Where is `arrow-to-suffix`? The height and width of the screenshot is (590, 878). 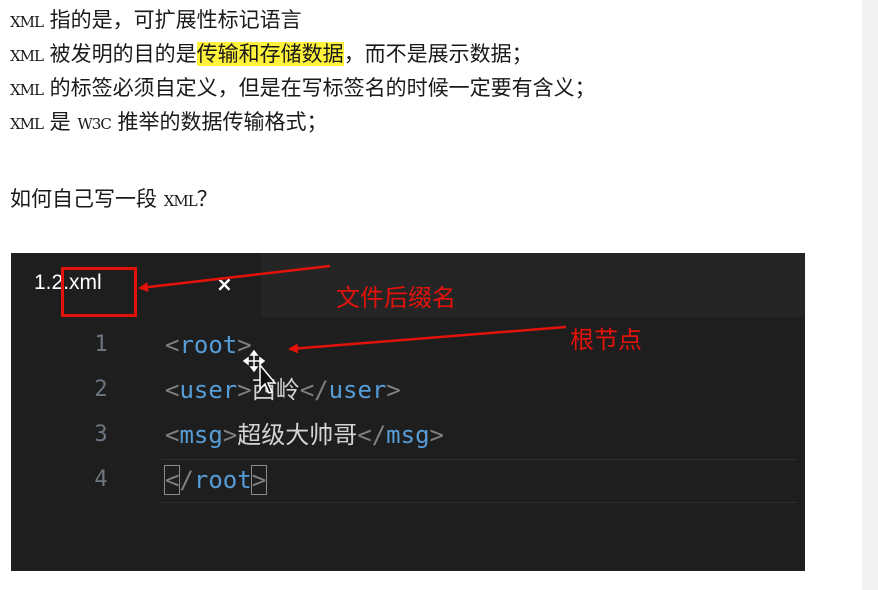 arrow-to-suffix is located at coordinates (234, 278).